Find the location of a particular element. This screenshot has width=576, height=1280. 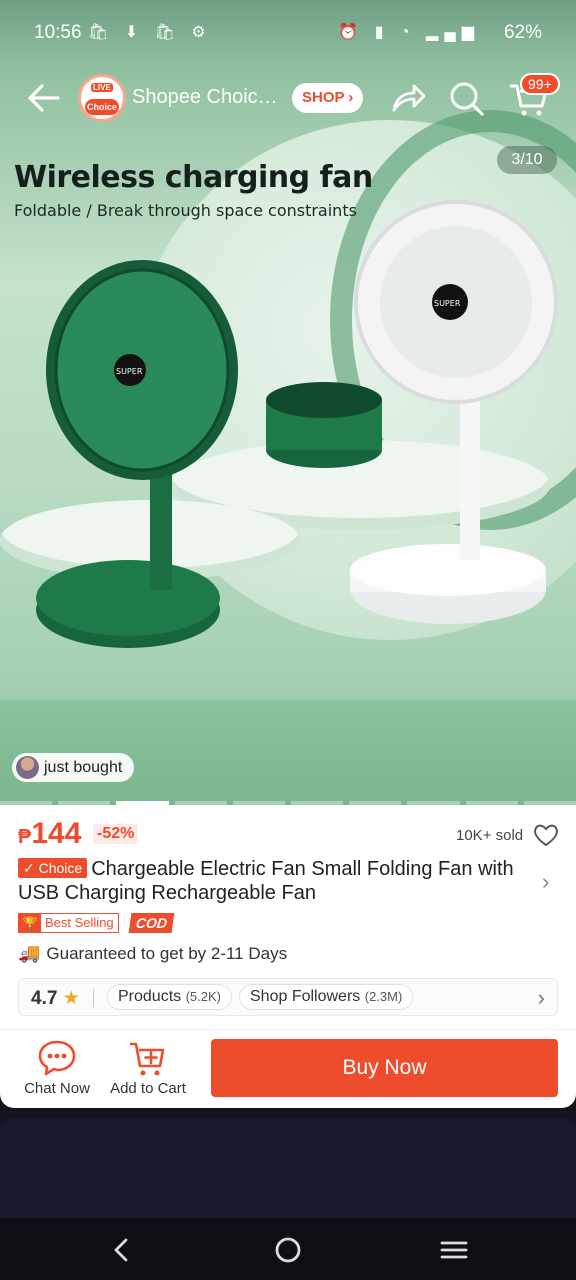

followers-pill: Shop Followers (2.3M) is located at coordinates (326, 997).